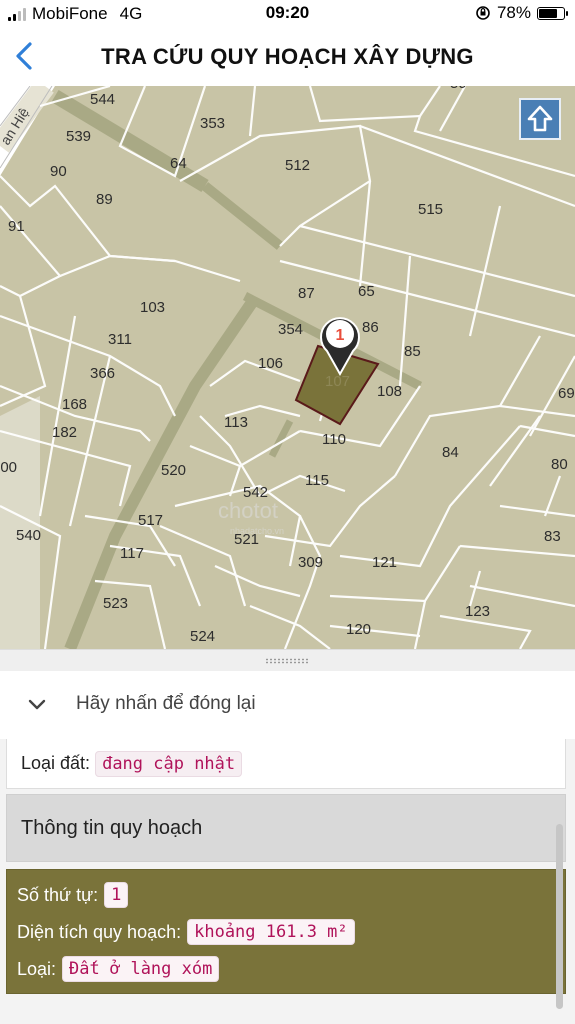  Describe the element at coordinates (297, 165) in the screenshot. I see `parcel-number: 512` at that location.